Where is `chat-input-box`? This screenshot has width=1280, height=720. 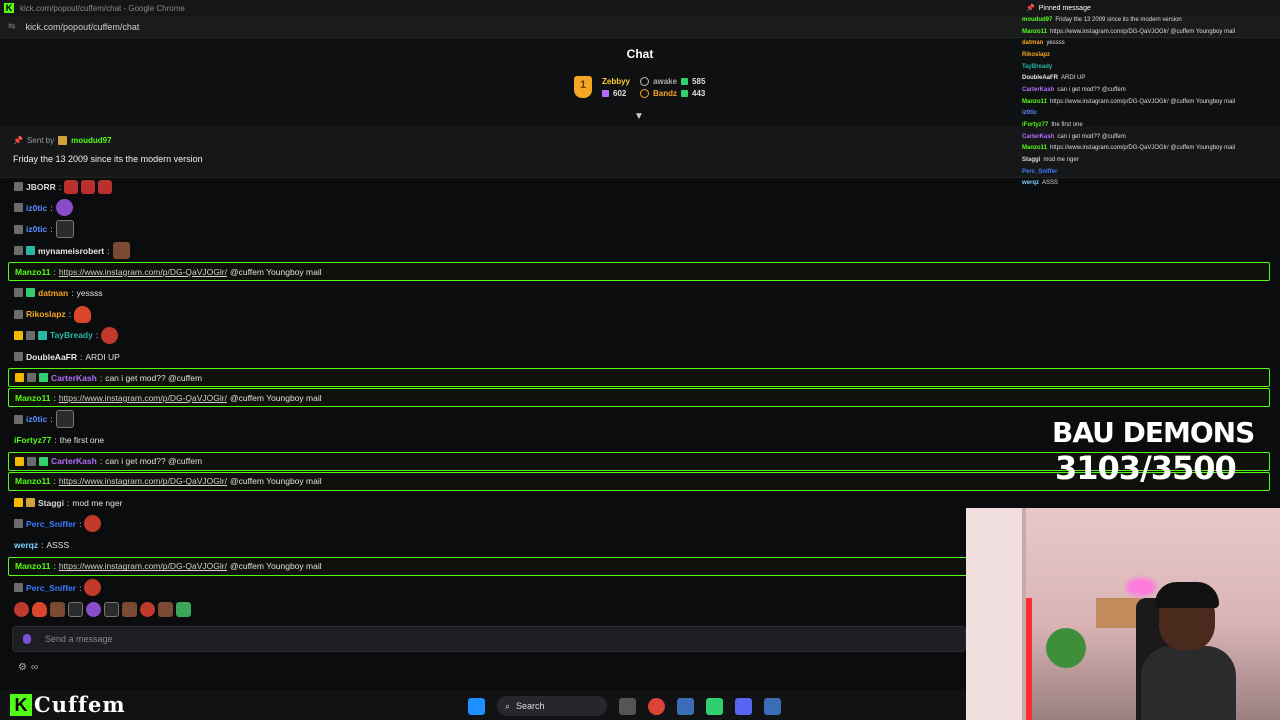
chat-input-box is located at coordinates (489, 639).